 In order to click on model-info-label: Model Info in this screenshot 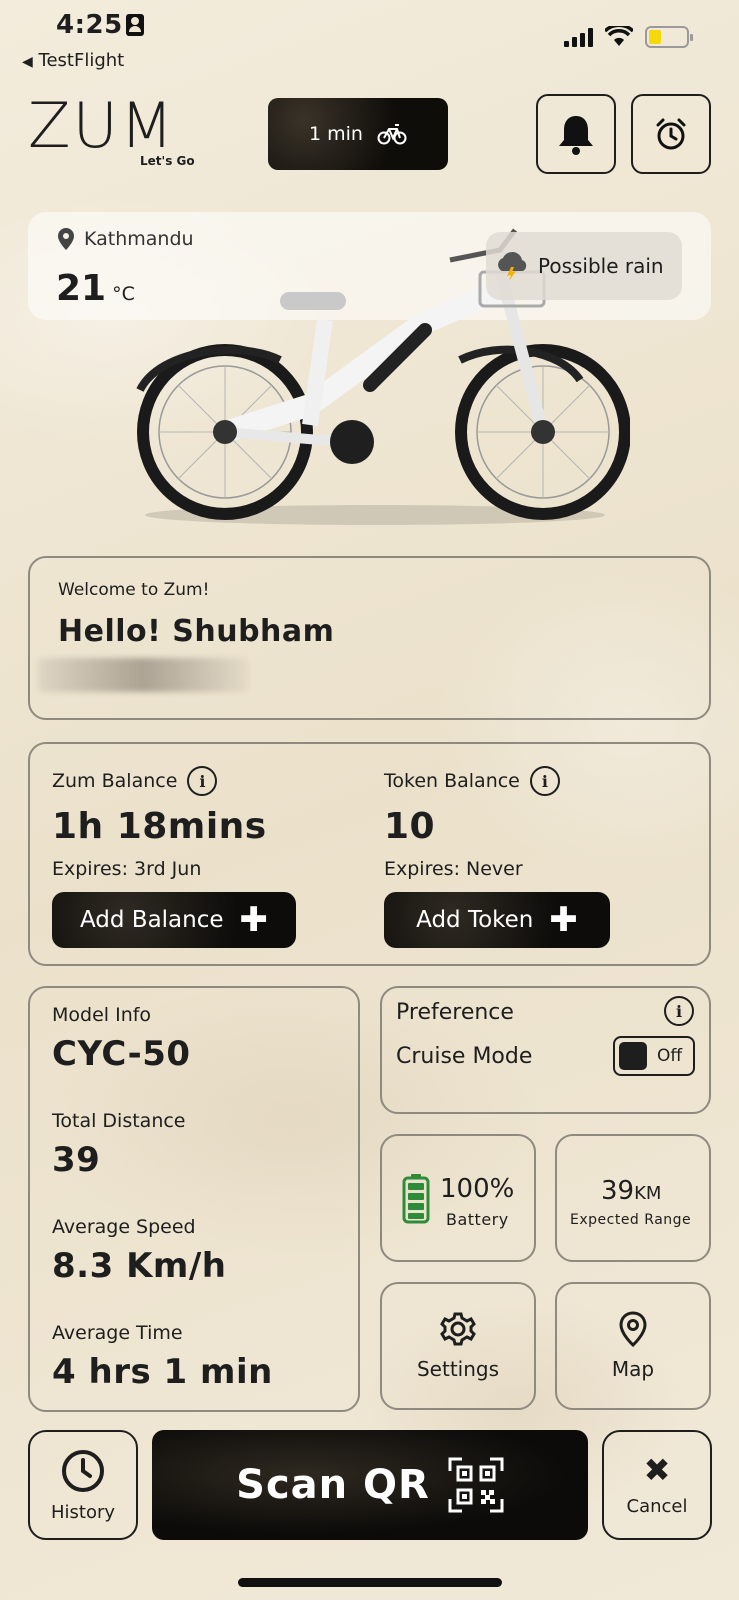, I will do `click(102, 1015)`.